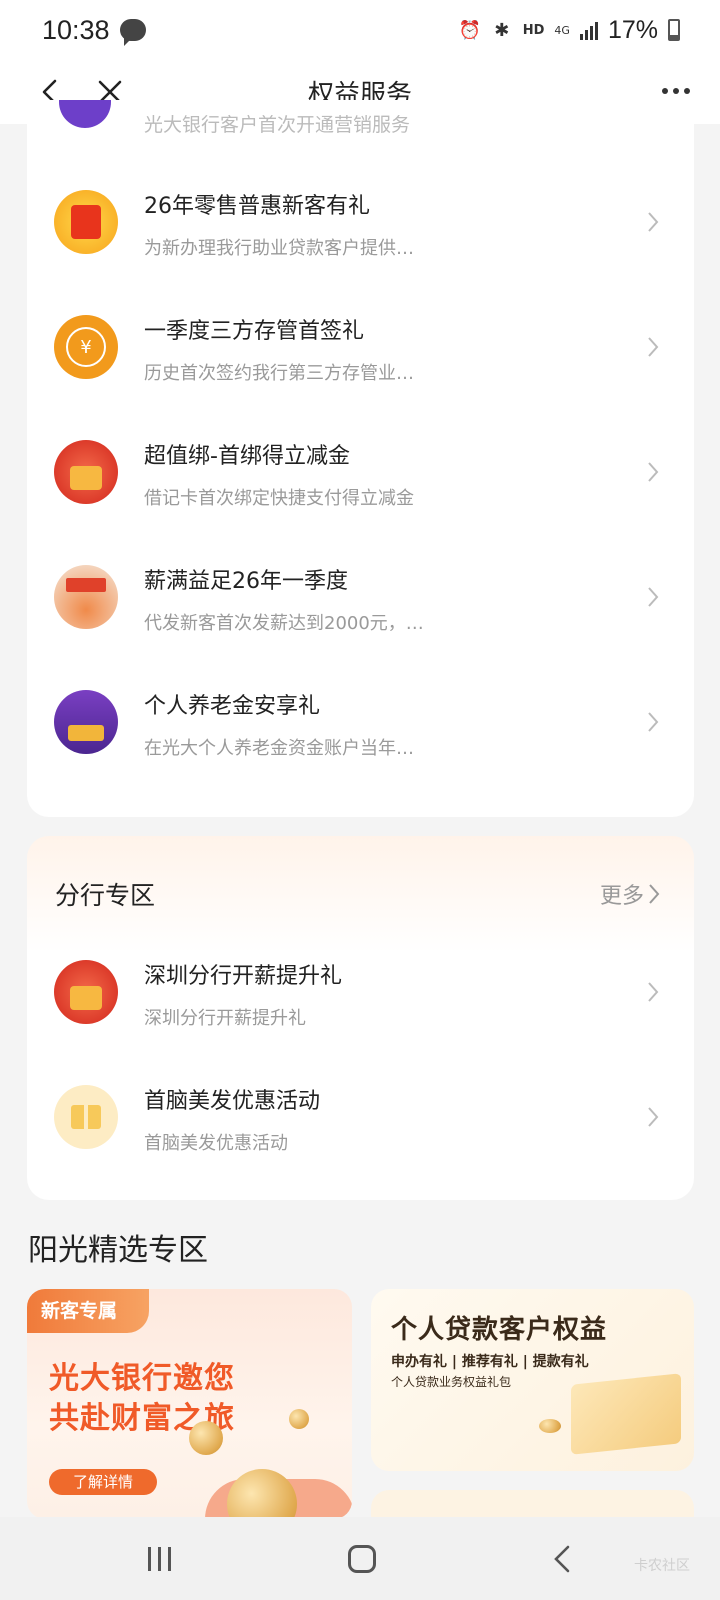  I want to click on loan-illustration, so click(626, 1414).